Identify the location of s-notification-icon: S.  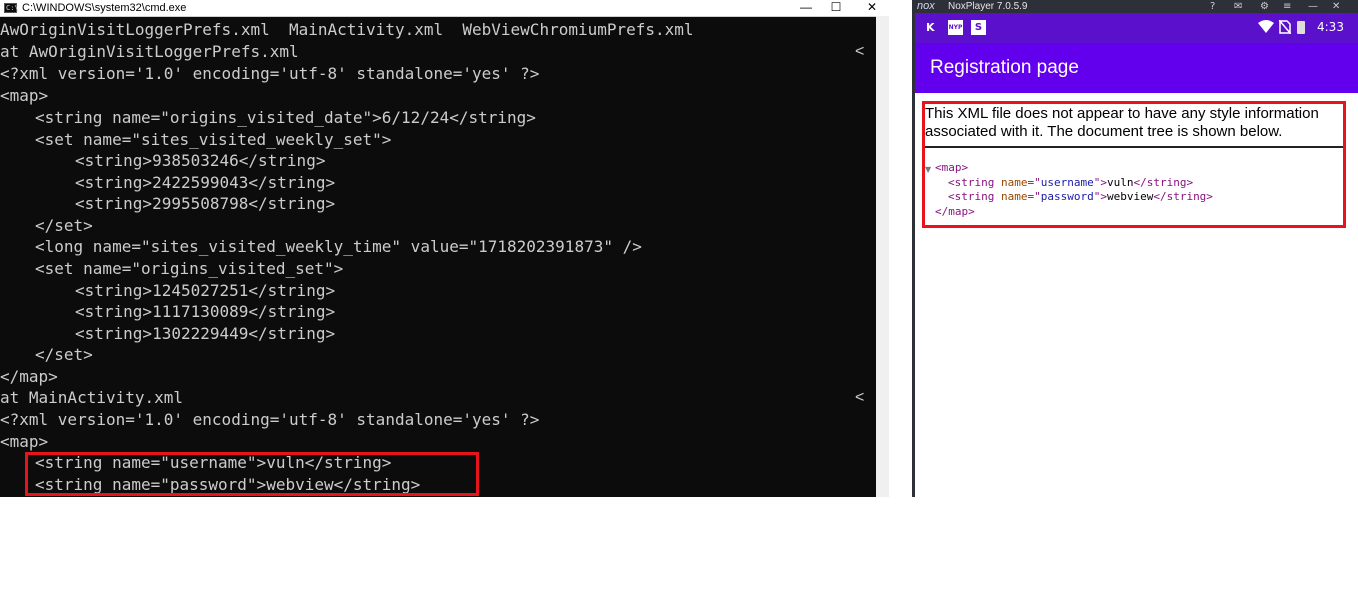
(978, 27).